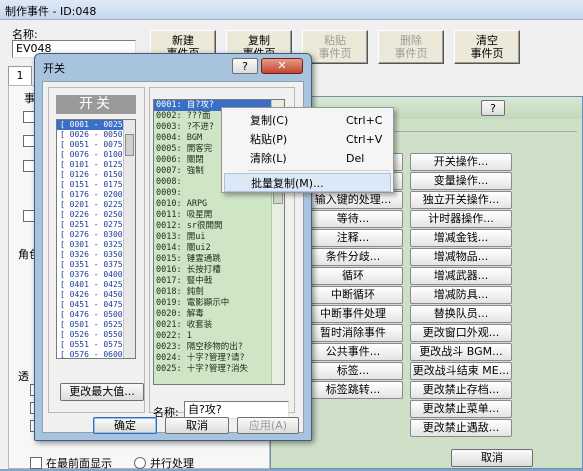 This screenshot has width=583, height=471. Describe the element at coordinates (219, 314) in the screenshot. I see `switch-item: 0020: 解毒` at that location.